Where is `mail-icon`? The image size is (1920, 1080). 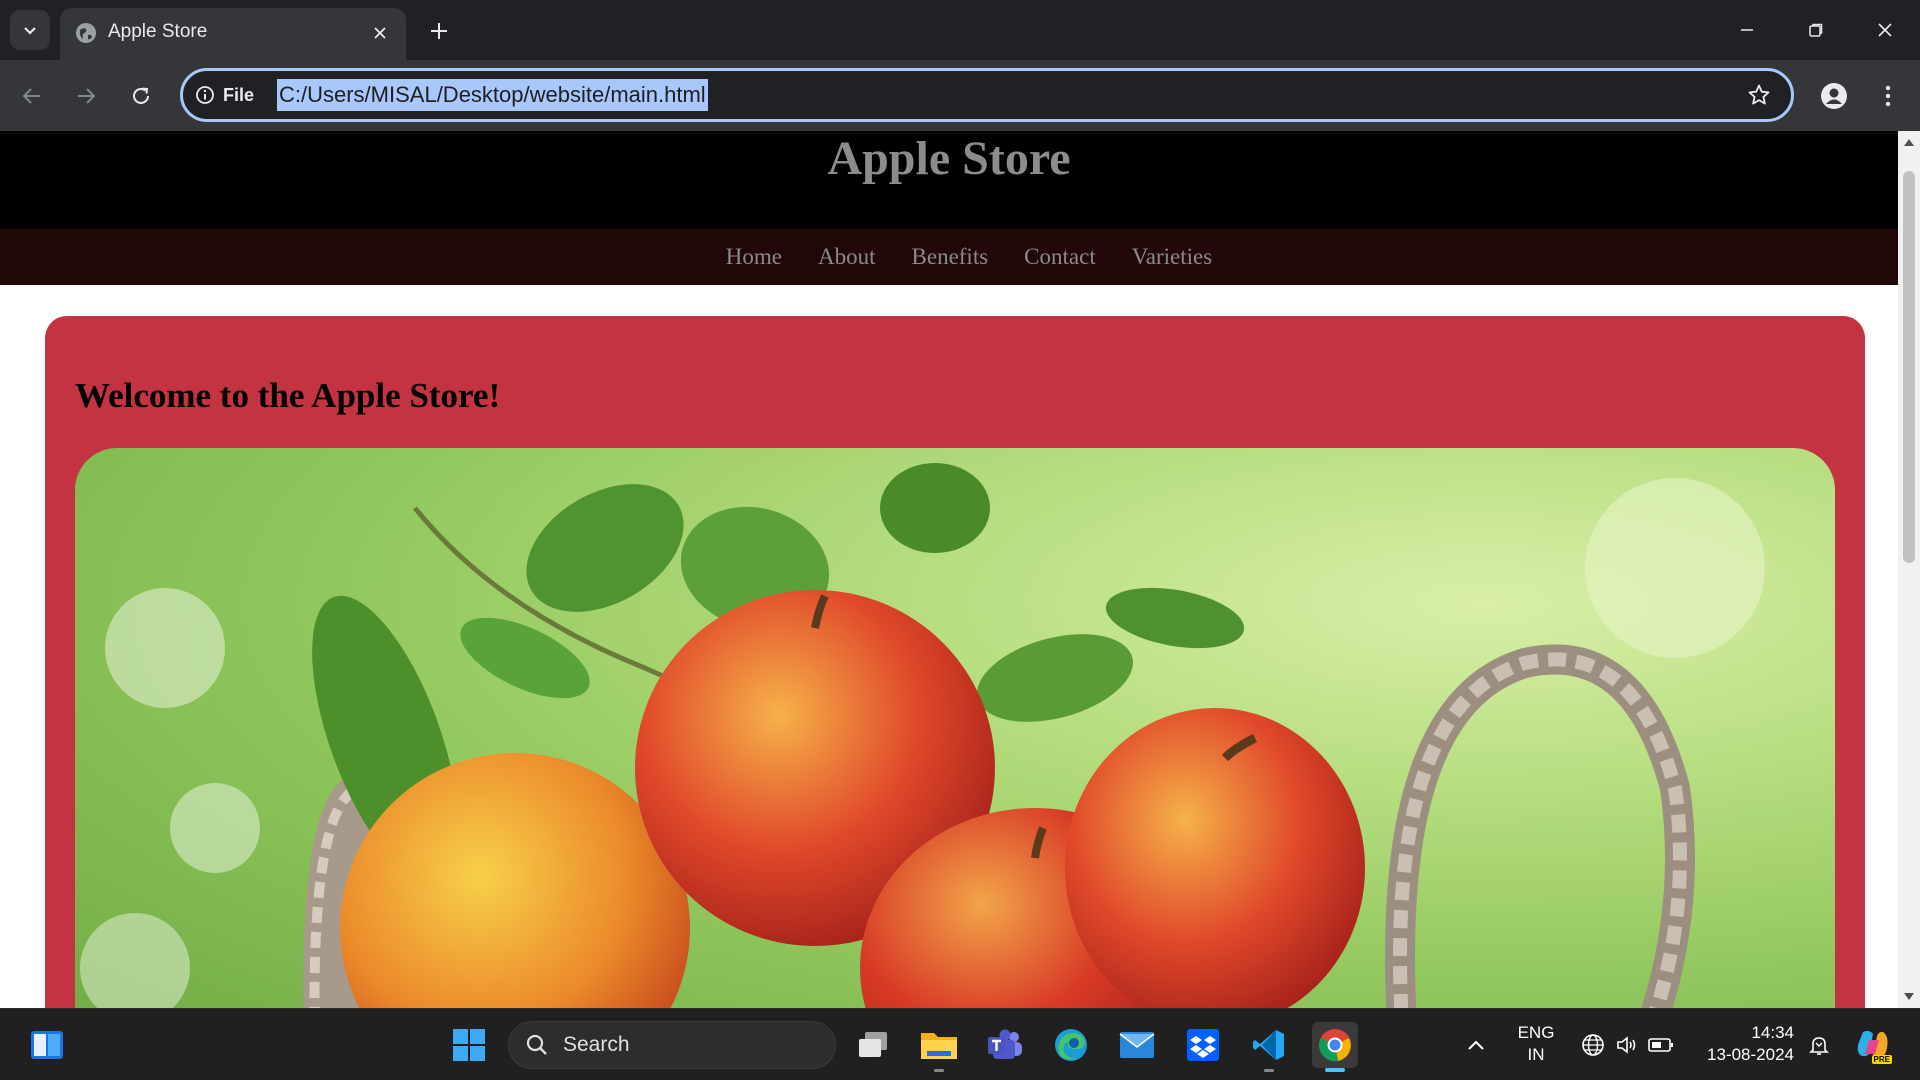
mail-icon is located at coordinates (1137, 1045).